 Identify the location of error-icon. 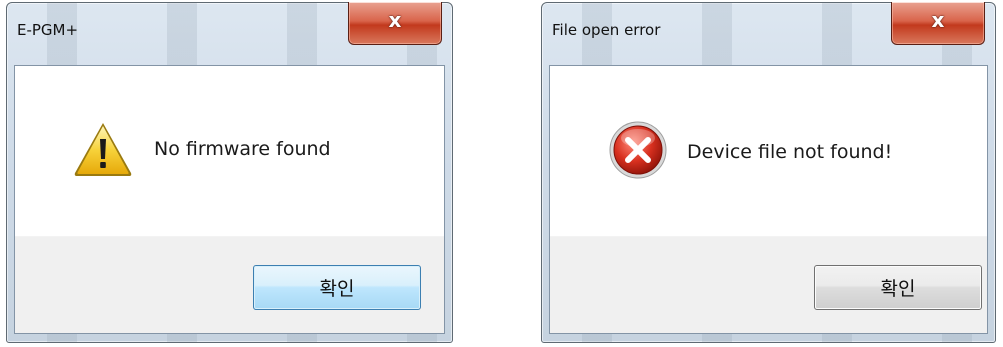
(638, 150).